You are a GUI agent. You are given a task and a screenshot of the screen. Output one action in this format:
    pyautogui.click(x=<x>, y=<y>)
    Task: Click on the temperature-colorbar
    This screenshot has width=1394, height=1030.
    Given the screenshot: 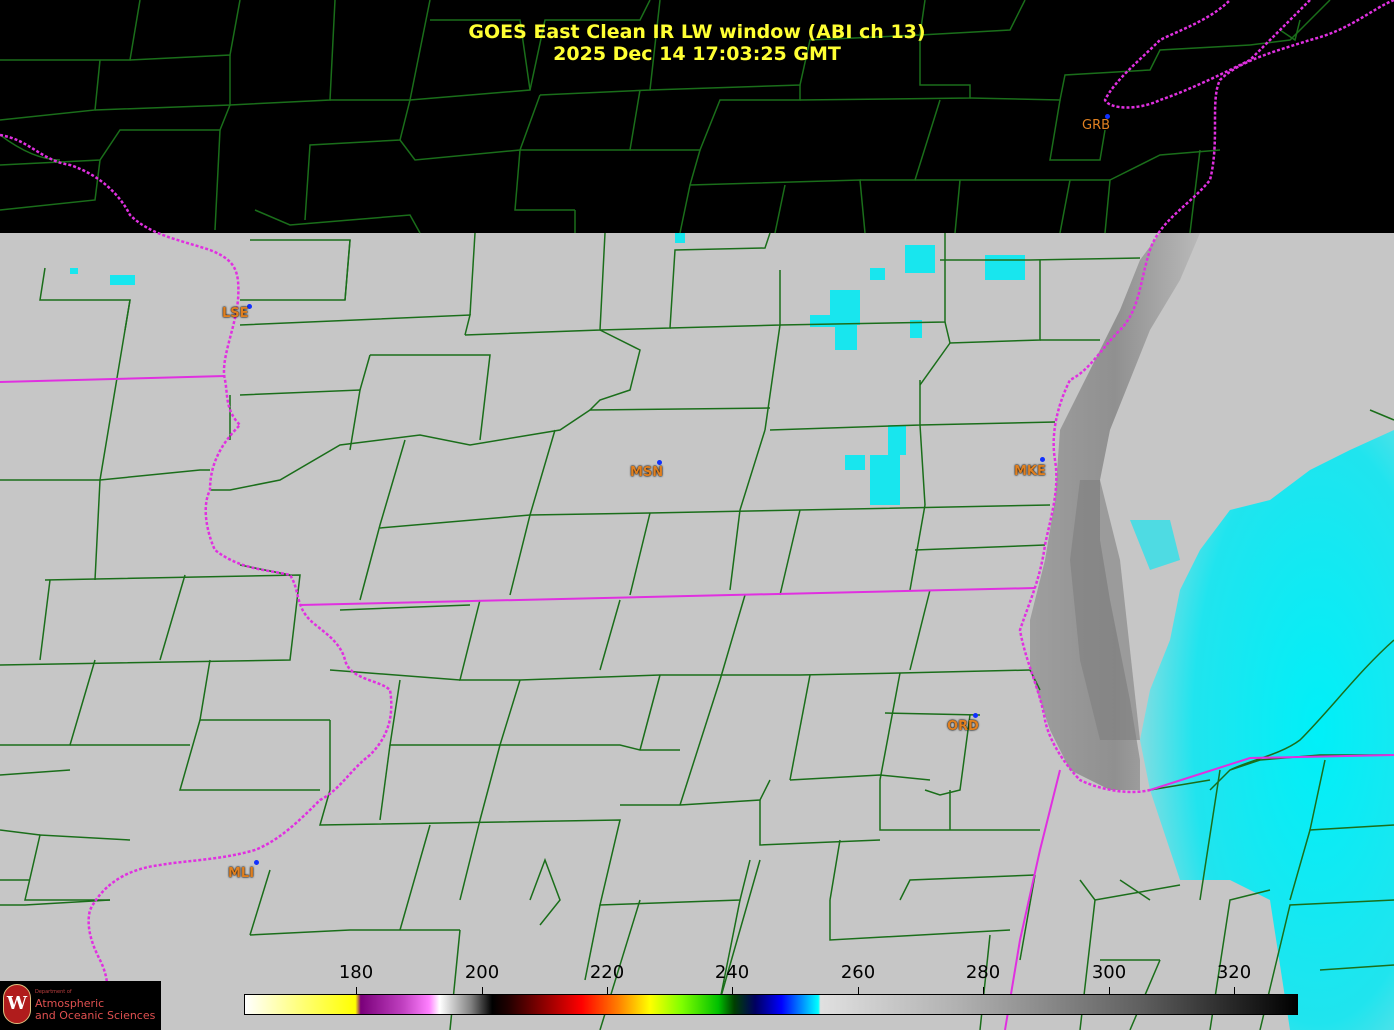 What is the action you would take?
    pyautogui.click(x=771, y=1004)
    